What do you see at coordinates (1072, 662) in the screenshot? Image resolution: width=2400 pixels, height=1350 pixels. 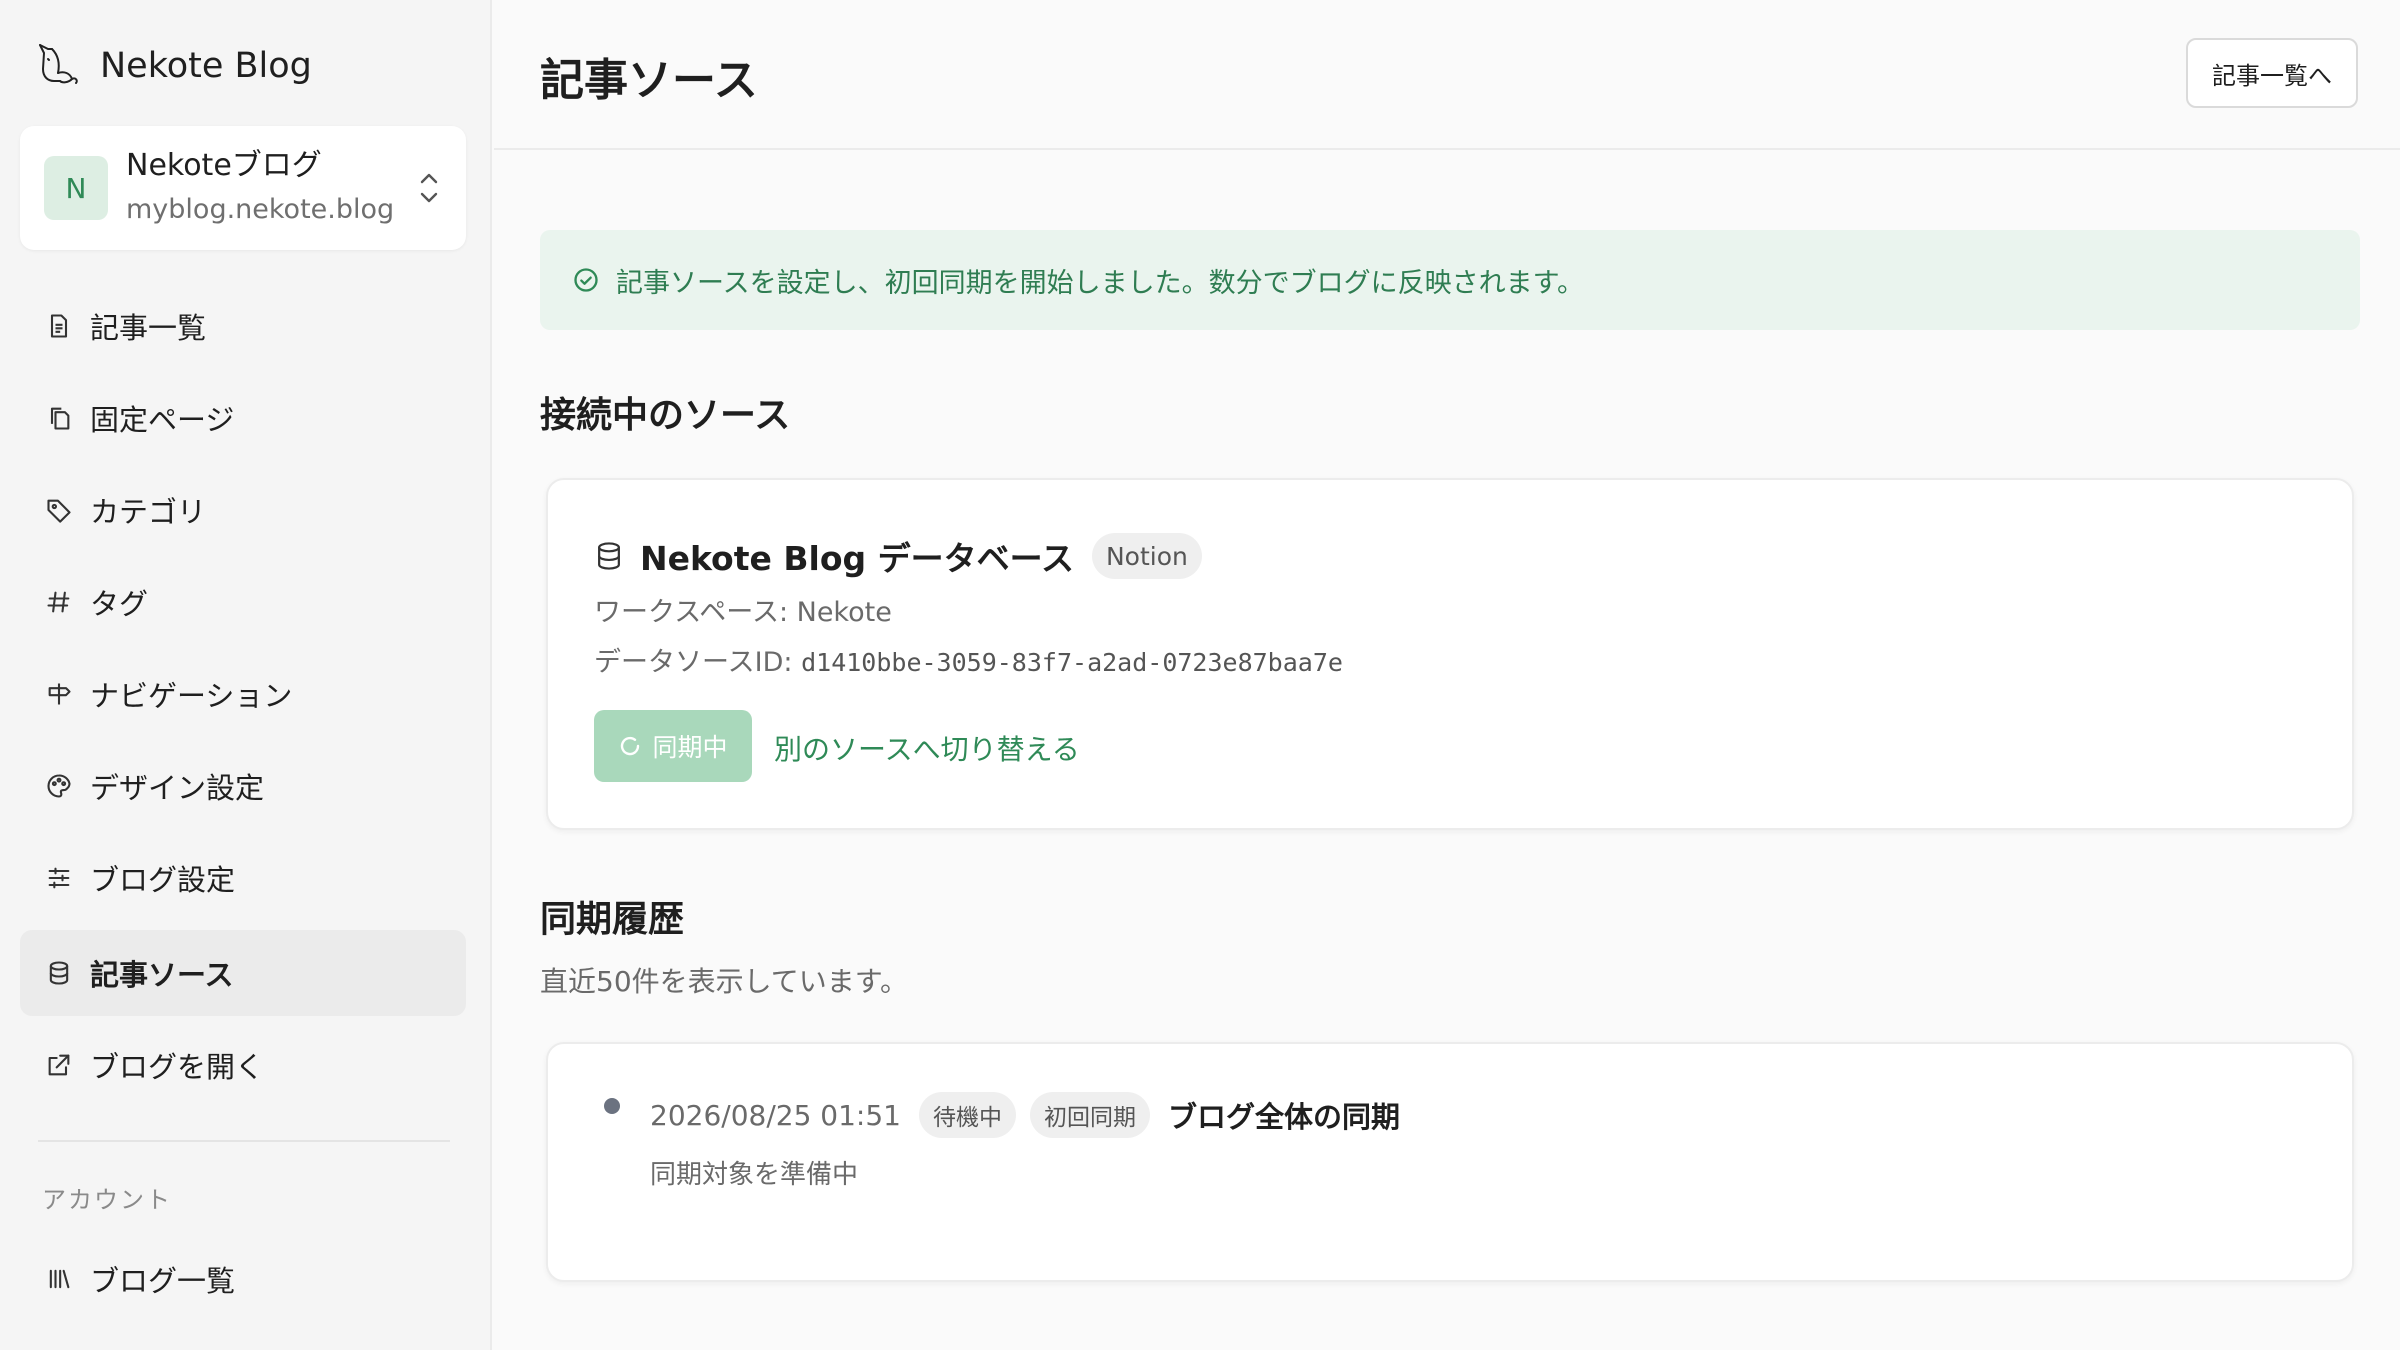 I see `datasource-id: d1410bbe-3059-83f7-a2ad-0723e87baa7e` at bounding box center [1072, 662].